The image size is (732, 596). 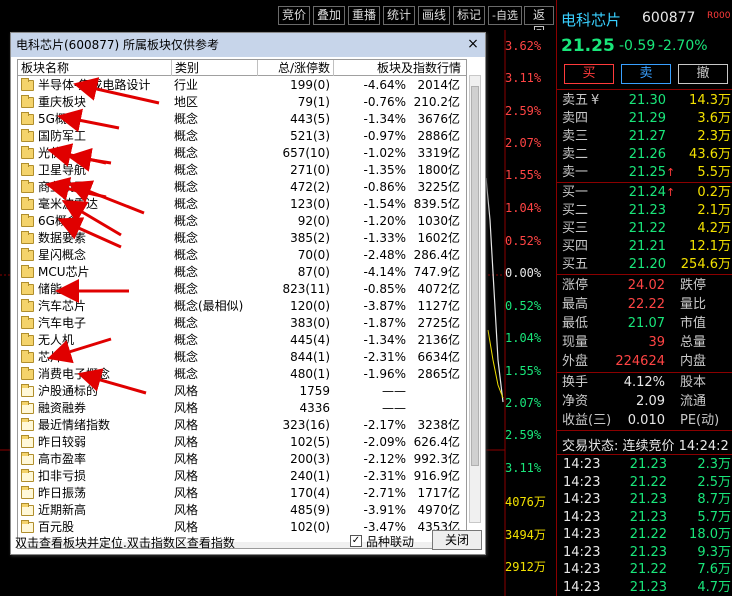 I want to click on column-header-quote: 板块及指数行情, so click(x=400, y=68).